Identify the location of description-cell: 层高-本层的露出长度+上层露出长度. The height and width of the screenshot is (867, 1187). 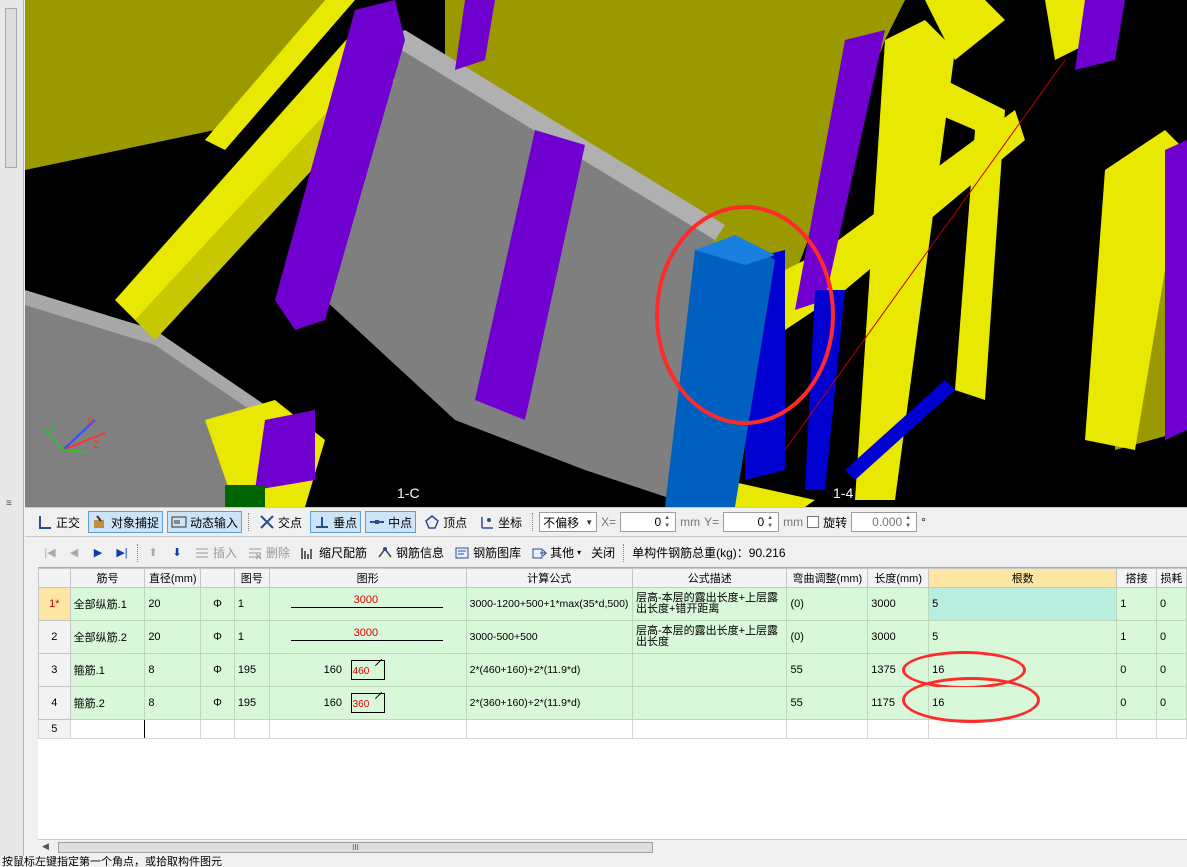
(709, 637).